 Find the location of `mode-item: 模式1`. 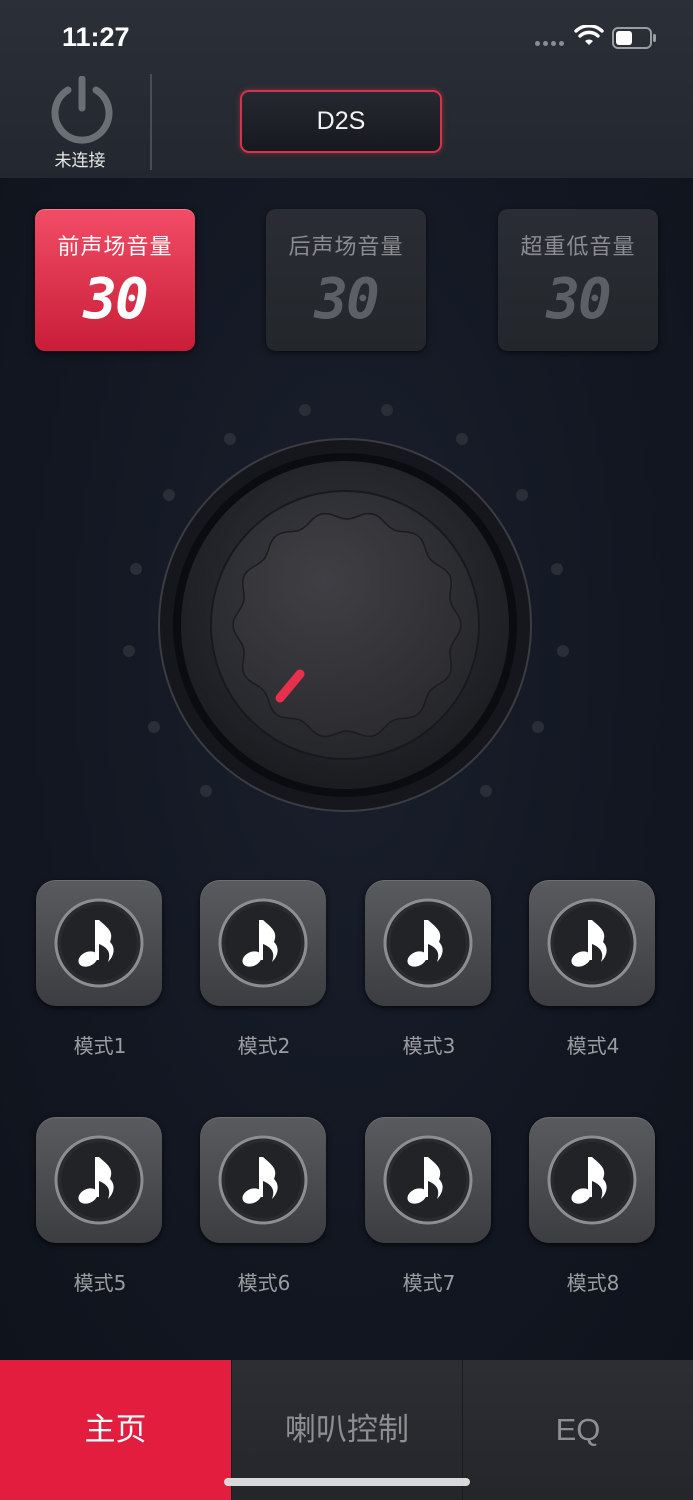

mode-item: 模式1 is located at coordinates (100, 969).